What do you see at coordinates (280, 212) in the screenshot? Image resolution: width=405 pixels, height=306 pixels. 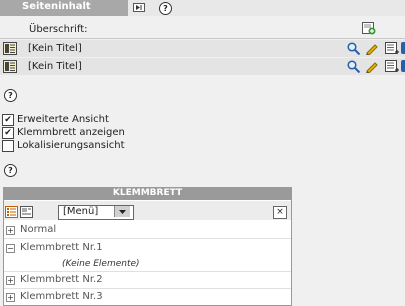 I see `clipboard-close-button: ×` at bounding box center [280, 212].